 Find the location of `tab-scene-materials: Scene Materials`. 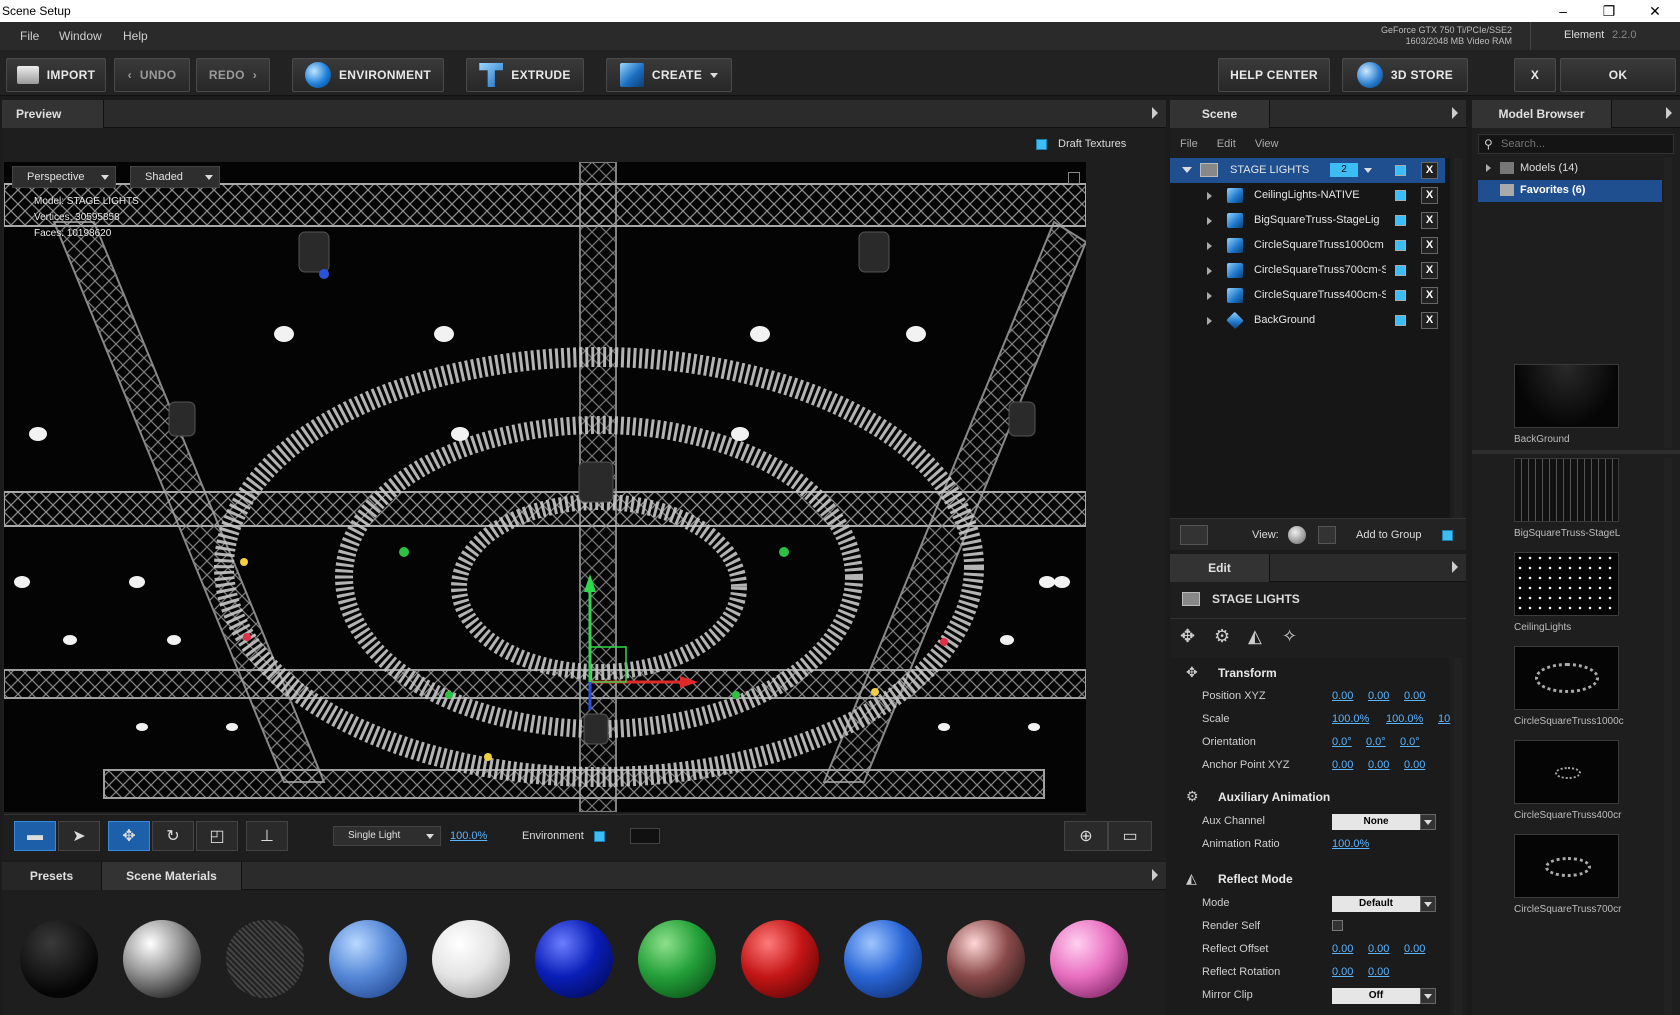

tab-scene-materials: Scene Materials is located at coordinates (172, 876).